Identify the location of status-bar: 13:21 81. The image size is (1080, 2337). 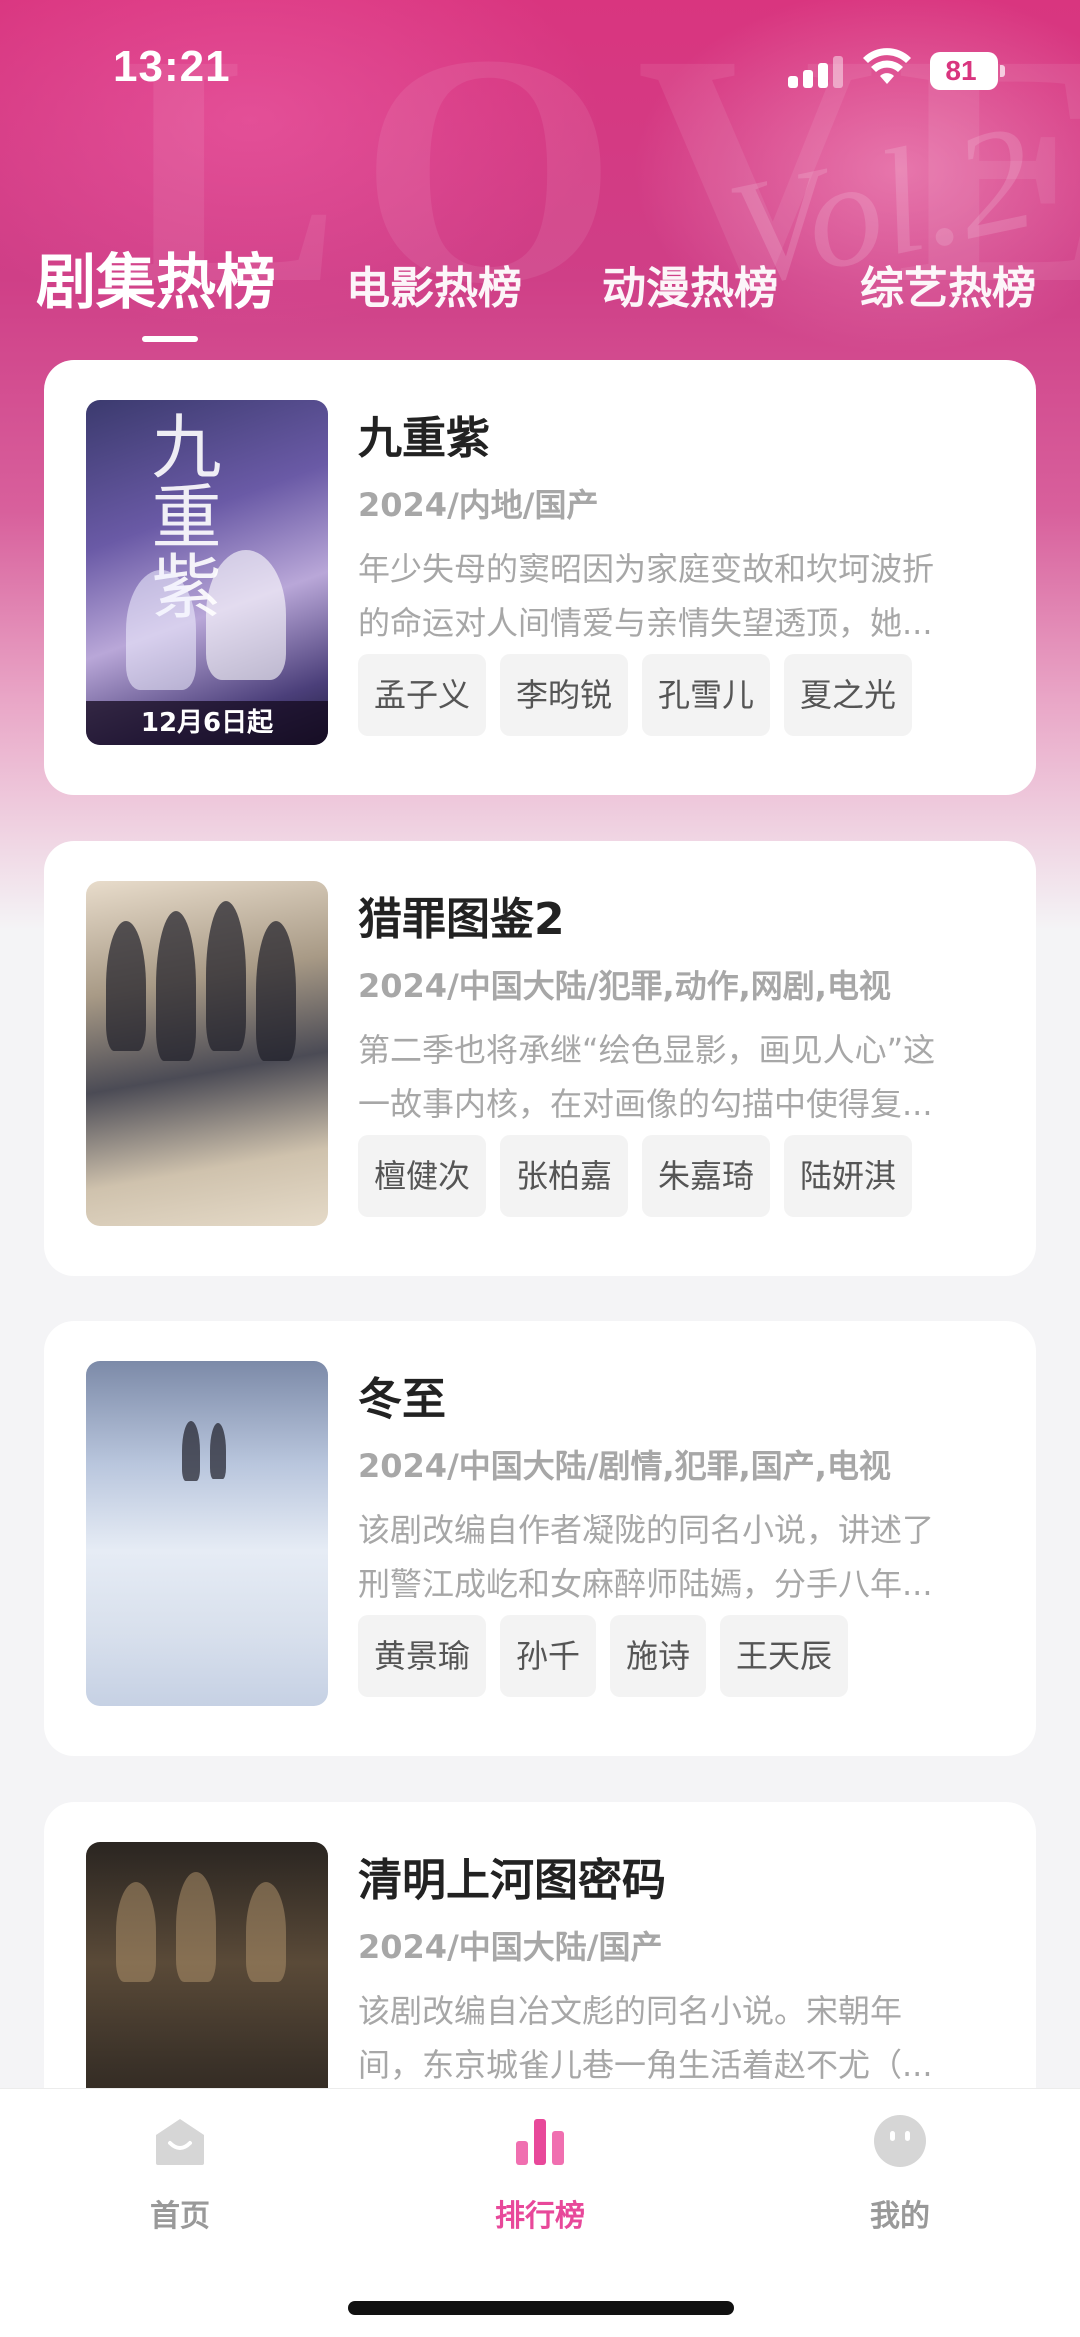
(540, 70).